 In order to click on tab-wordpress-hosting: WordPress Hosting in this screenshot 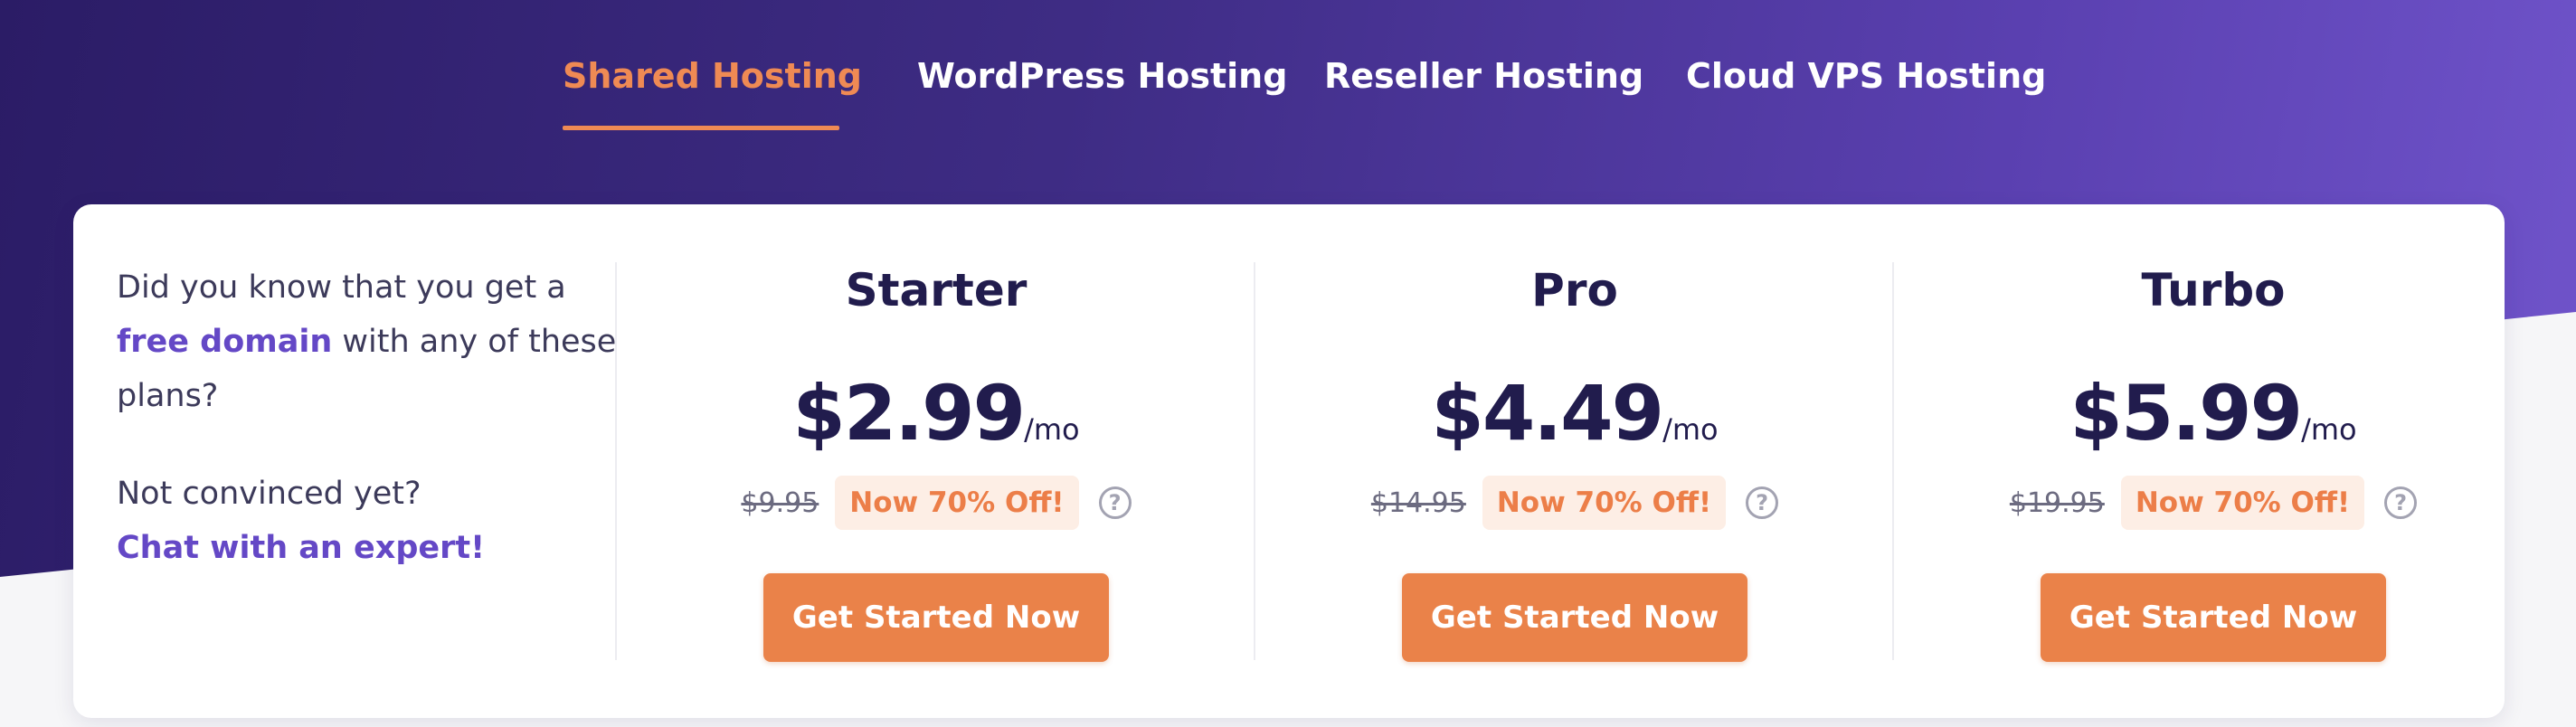, I will do `click(1102, 92)`.